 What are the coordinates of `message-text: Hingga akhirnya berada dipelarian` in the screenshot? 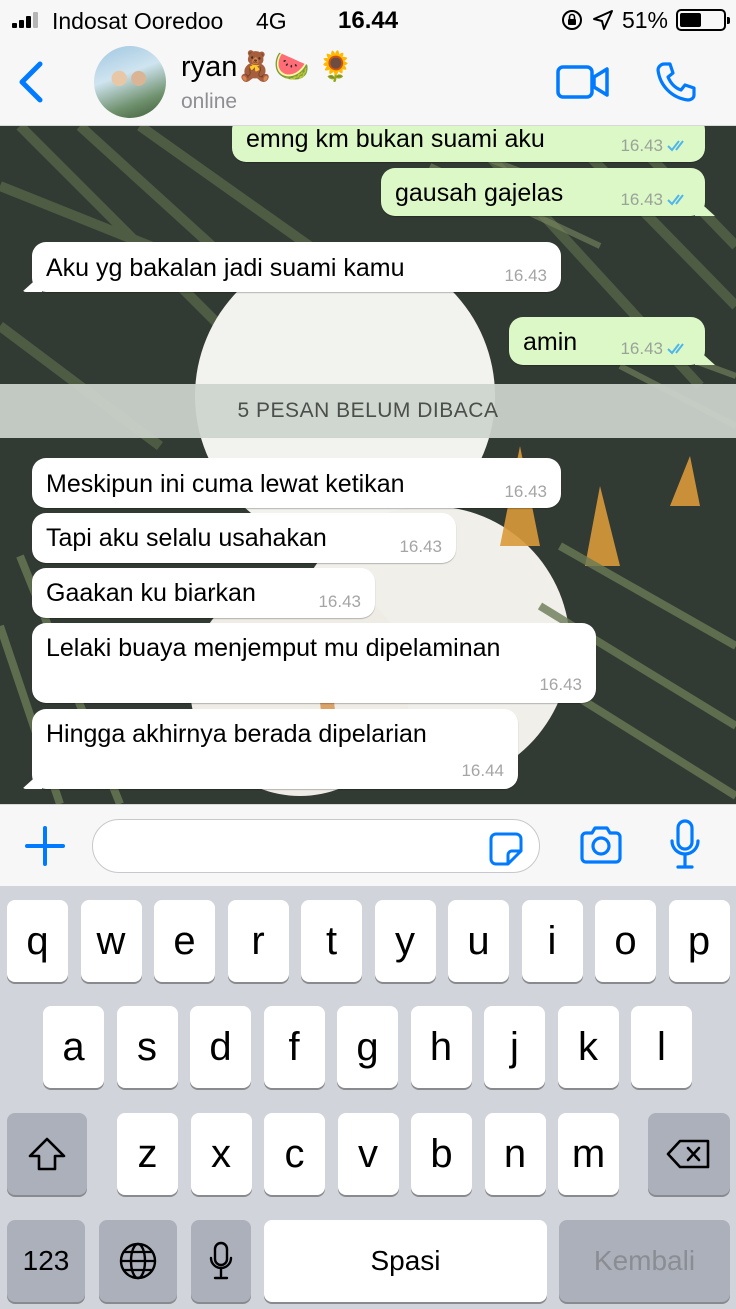 It's located at (236, 734).